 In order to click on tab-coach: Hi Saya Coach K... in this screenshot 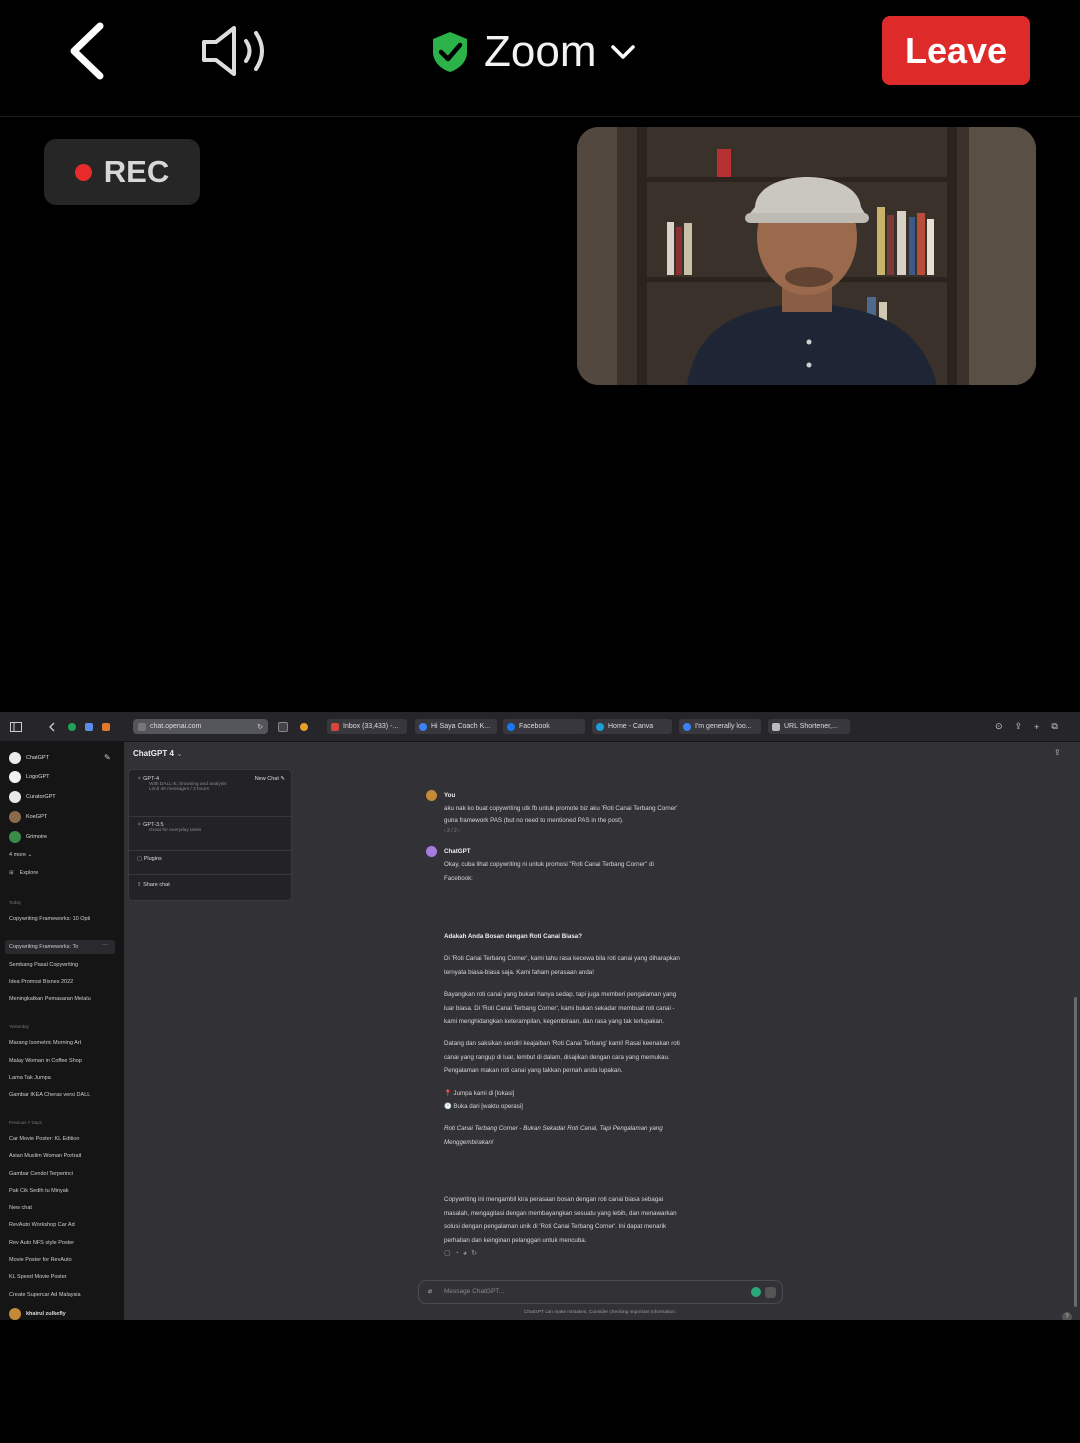, I will do `click(456, 726)`.